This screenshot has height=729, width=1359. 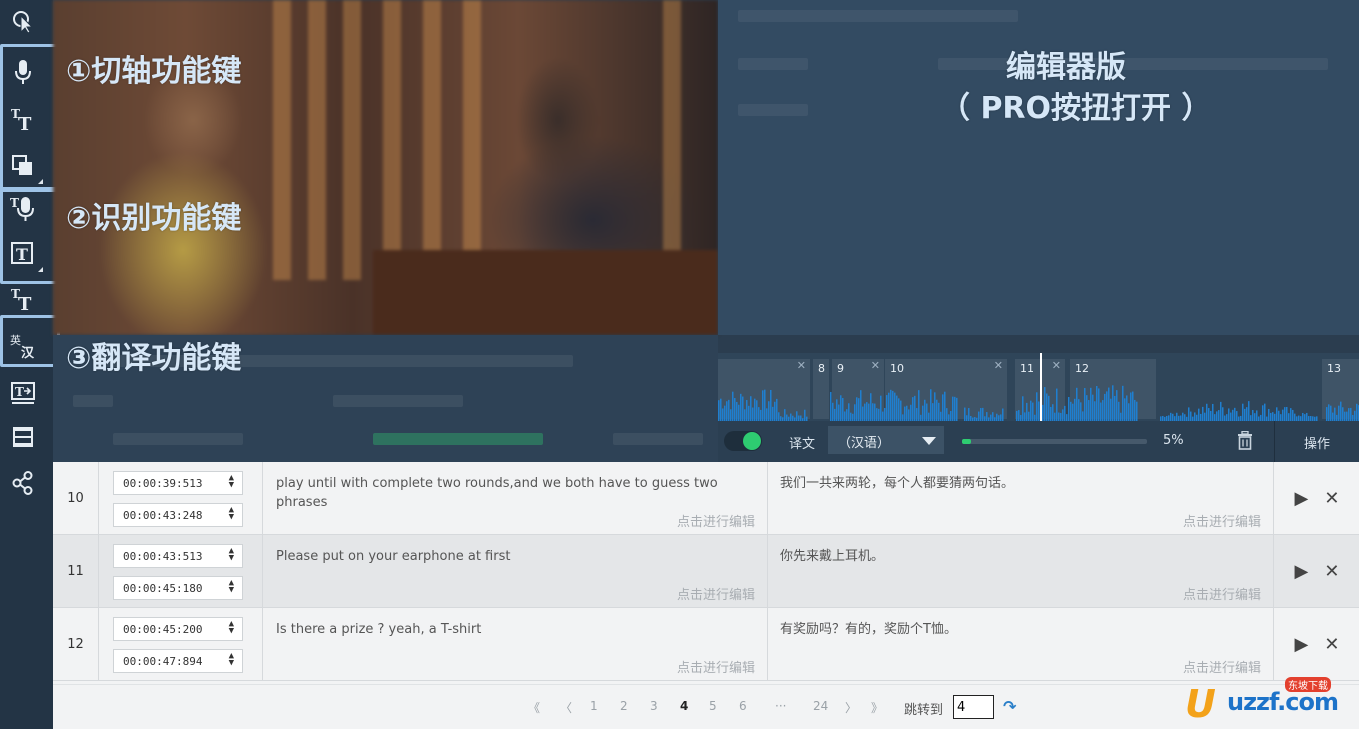 What do you see at coordinates (706, 706) in the screenshot?
I see `pagination: 《 〈 1 2 3 4 5 6 ··· 24 〉 》 跳转到 ↷` at bounding box center [706, 706].